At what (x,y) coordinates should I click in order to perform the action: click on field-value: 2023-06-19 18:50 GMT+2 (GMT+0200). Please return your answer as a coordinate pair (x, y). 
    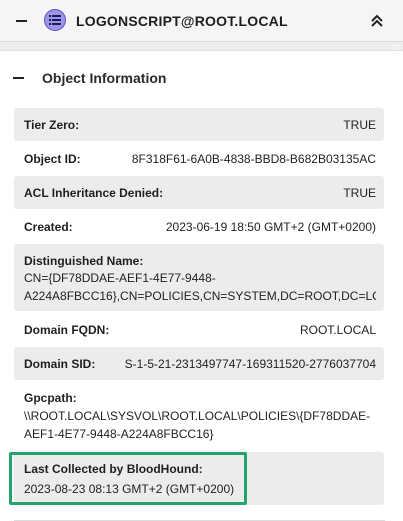
    Looking at the image, I should click on (270, 227).